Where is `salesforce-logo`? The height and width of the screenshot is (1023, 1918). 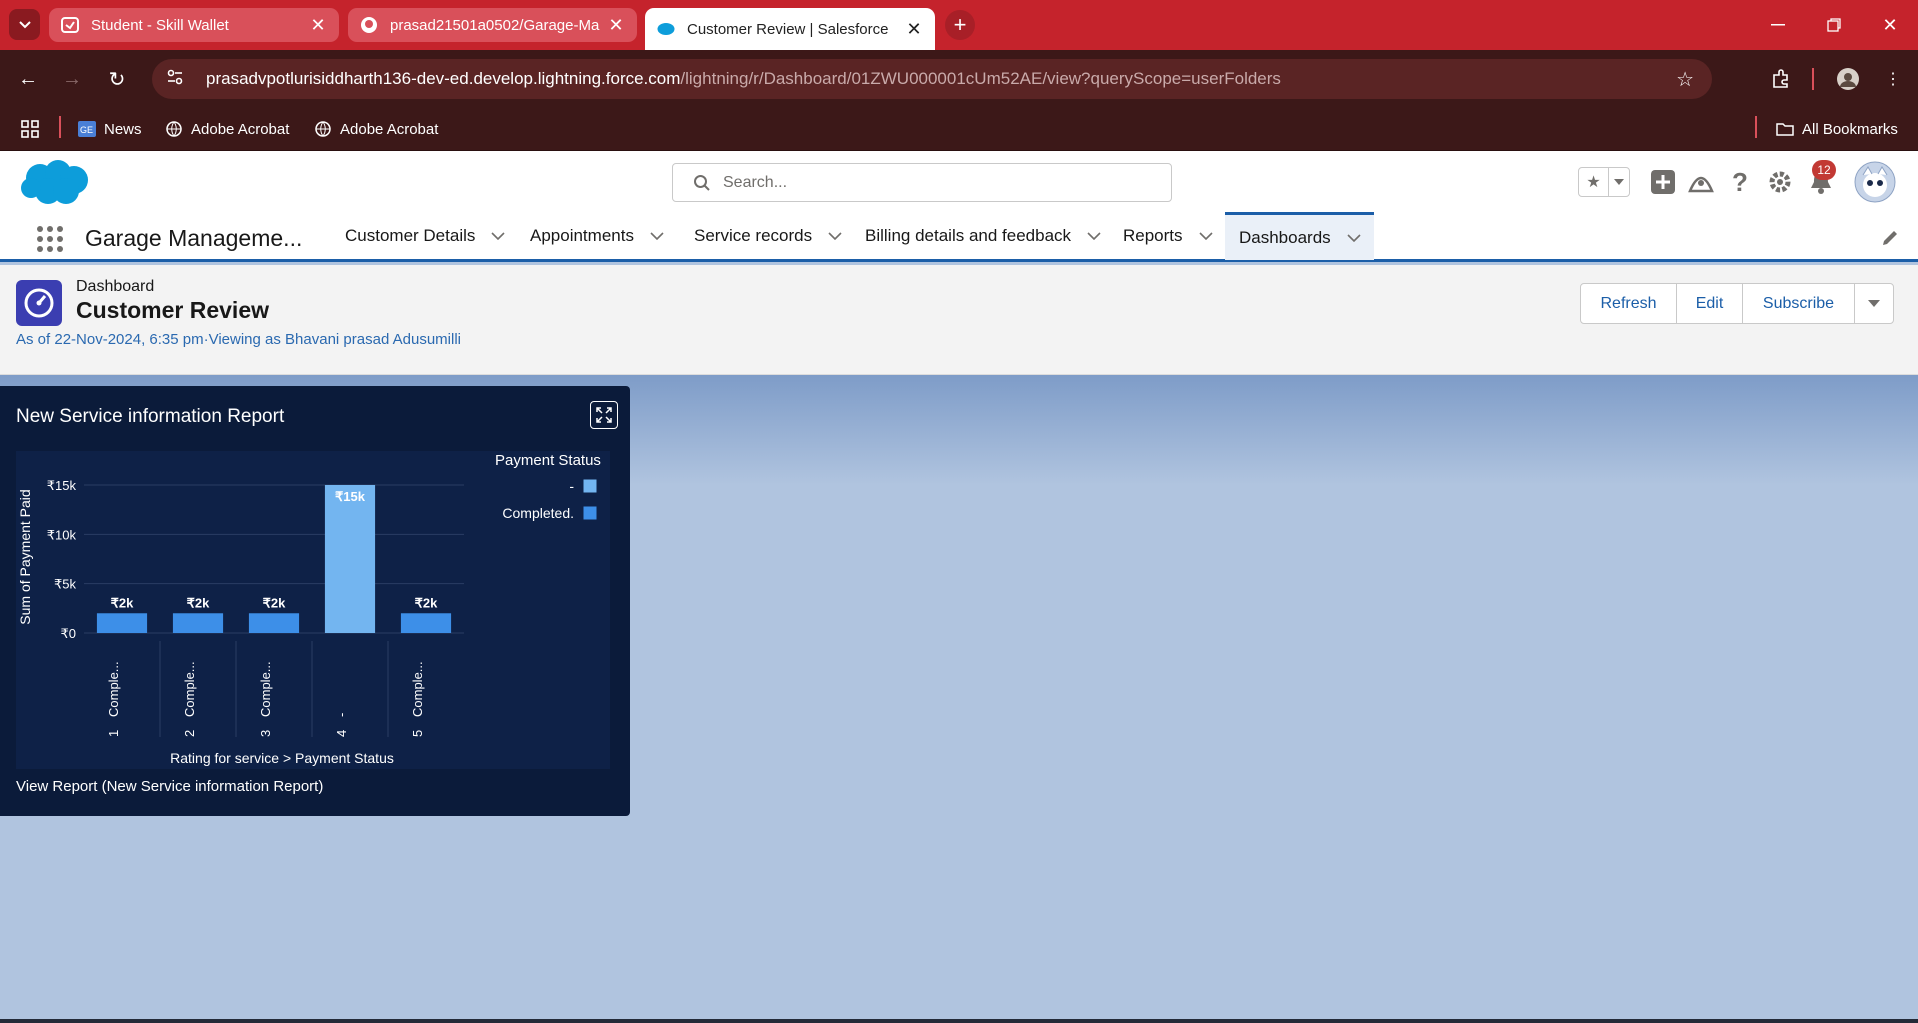
salesforce-logo is located at coordinates (55, 183).